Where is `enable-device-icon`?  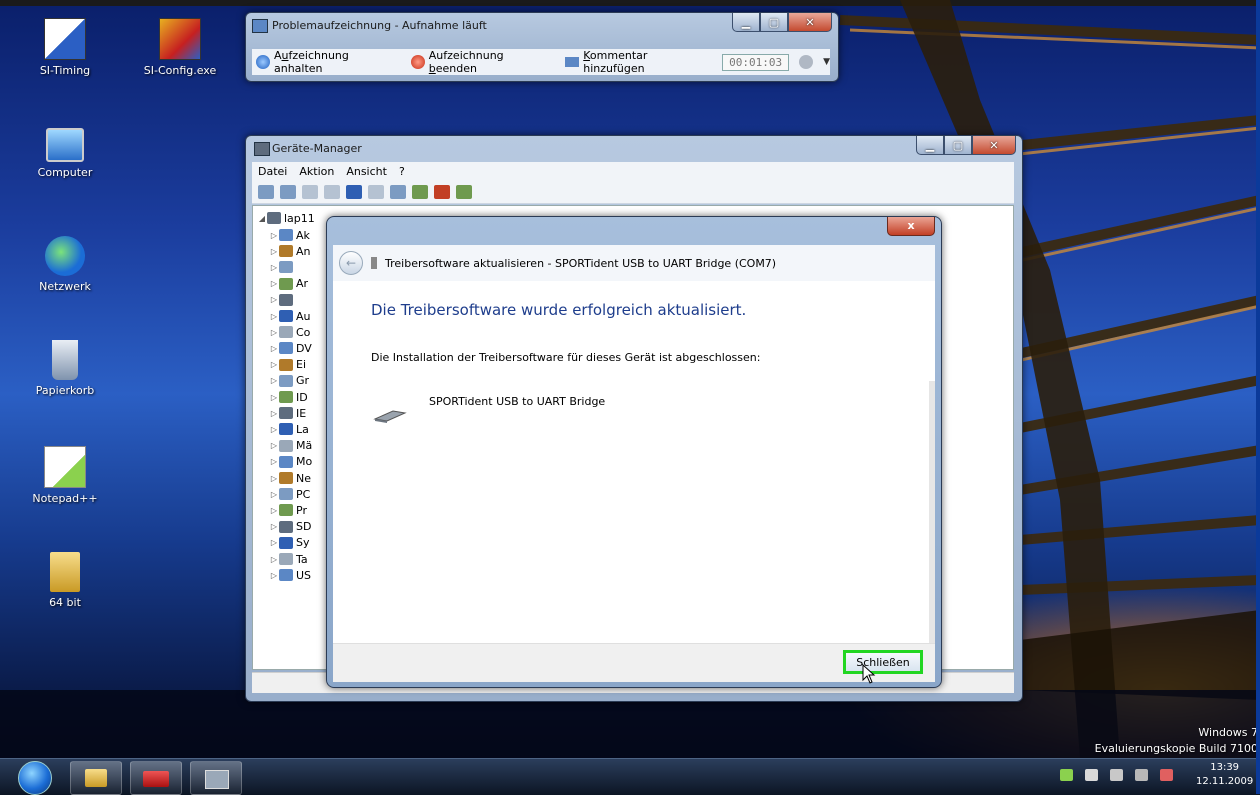 enable-device-icon is located at coordinates (464, 191).